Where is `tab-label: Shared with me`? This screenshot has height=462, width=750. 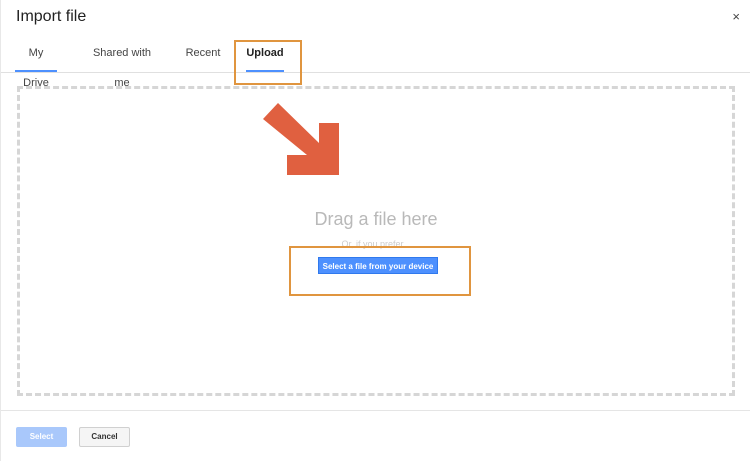
tab-label: Shared with me is located at coordinates (122, 68).